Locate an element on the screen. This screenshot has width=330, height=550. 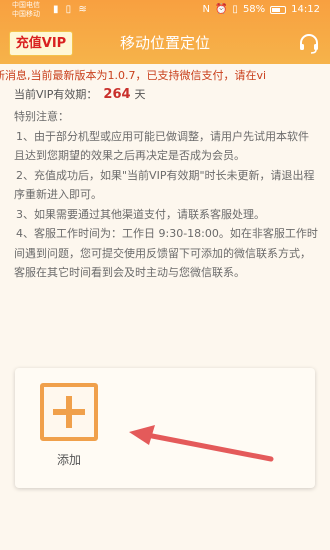
alarm-icon: ⏰ is located at coordinates (221, 9).